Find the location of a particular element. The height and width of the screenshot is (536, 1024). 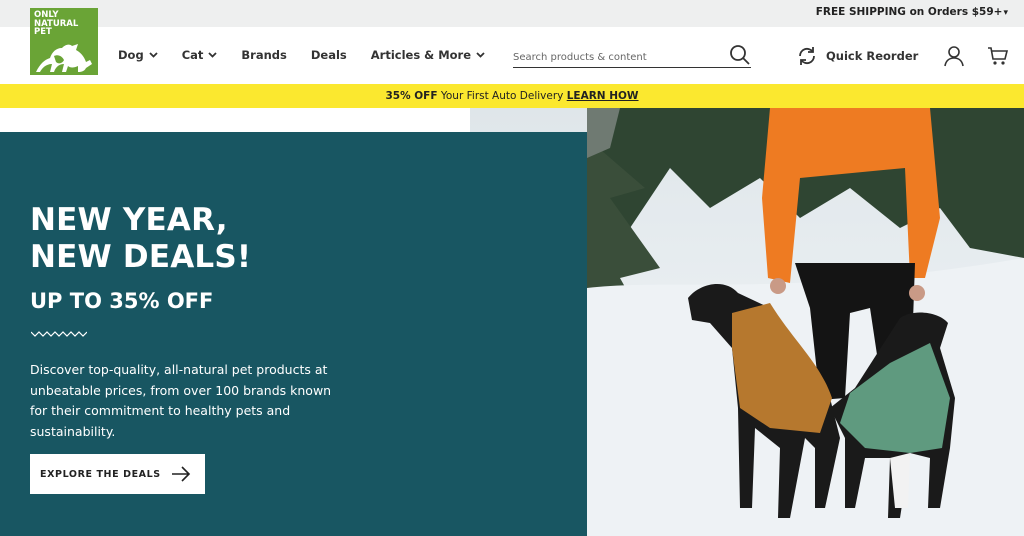

nav-item-articles: Articles & More is located at coordinates (428, 55).